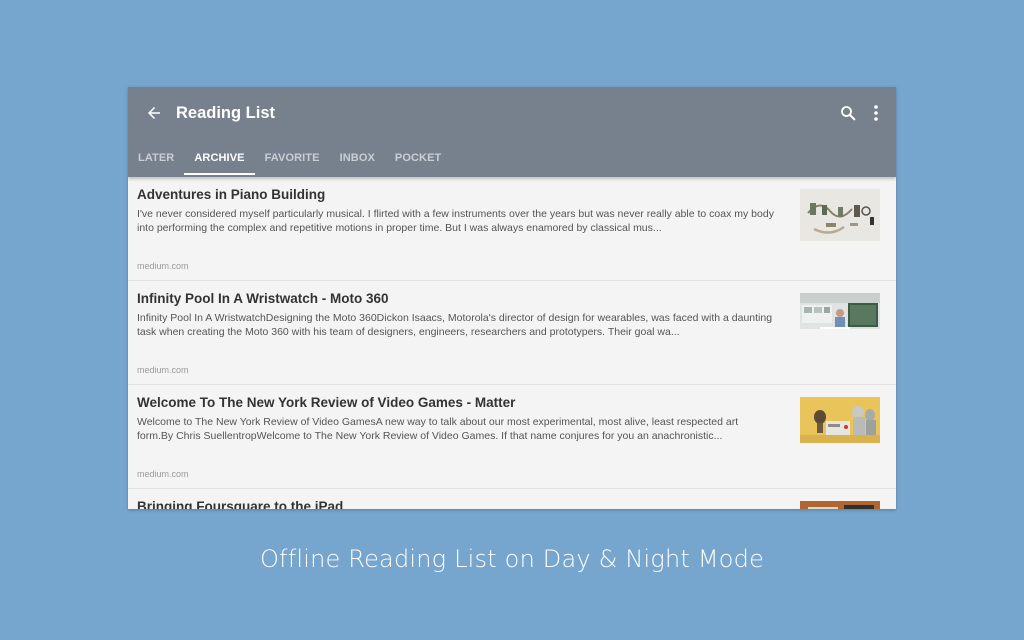 Image resolution: width=1024 pixels, height=640 pixels. I want to click on article-title: Adventures in Piano Building, so click(231, 194).